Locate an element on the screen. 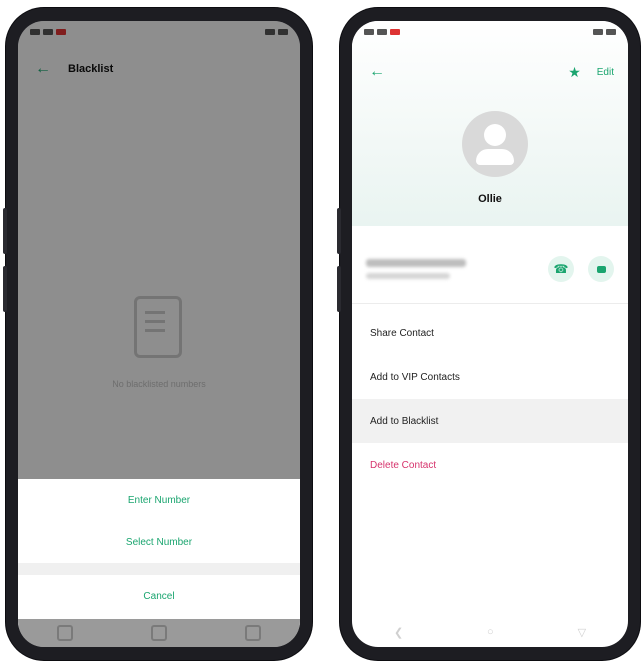 The height and width of the screenshot is (665, 644). back-arrow-icon: ← is located at coordinates (377, 72).